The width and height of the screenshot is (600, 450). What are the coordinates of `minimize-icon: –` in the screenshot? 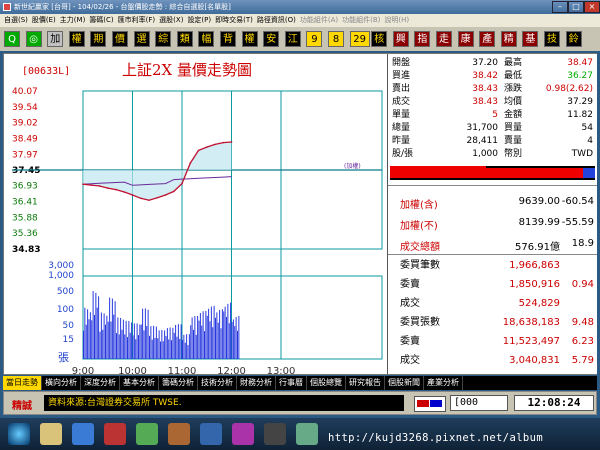 It's located at (560, 7).